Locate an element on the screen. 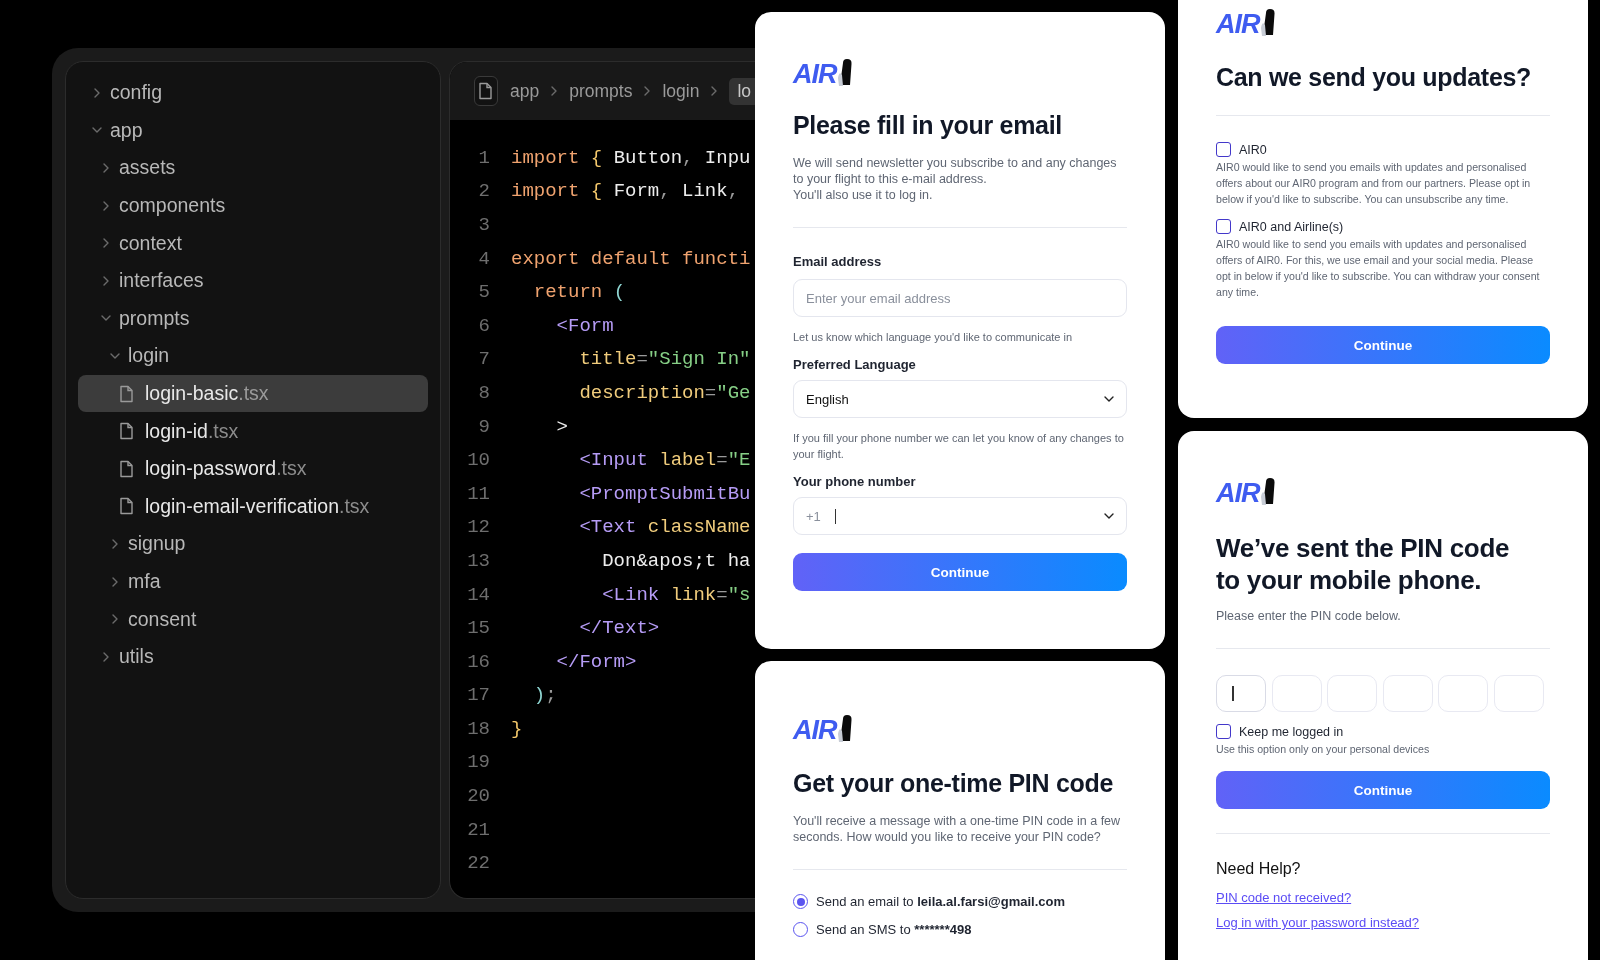 This screenshot has width=1600, height=960. line-number: 9 is located at coordinates (483, 426).